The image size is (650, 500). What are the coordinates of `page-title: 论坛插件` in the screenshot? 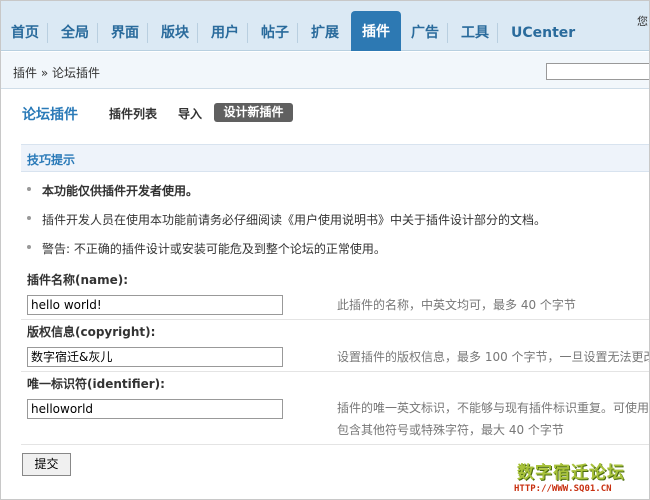 It's located at (50, 115).